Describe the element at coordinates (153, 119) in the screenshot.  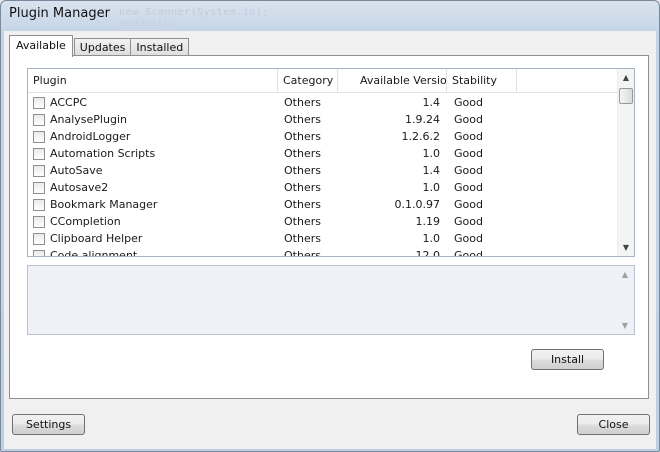
I see `plugin-name-cell: AnalysePlugin` at that location.